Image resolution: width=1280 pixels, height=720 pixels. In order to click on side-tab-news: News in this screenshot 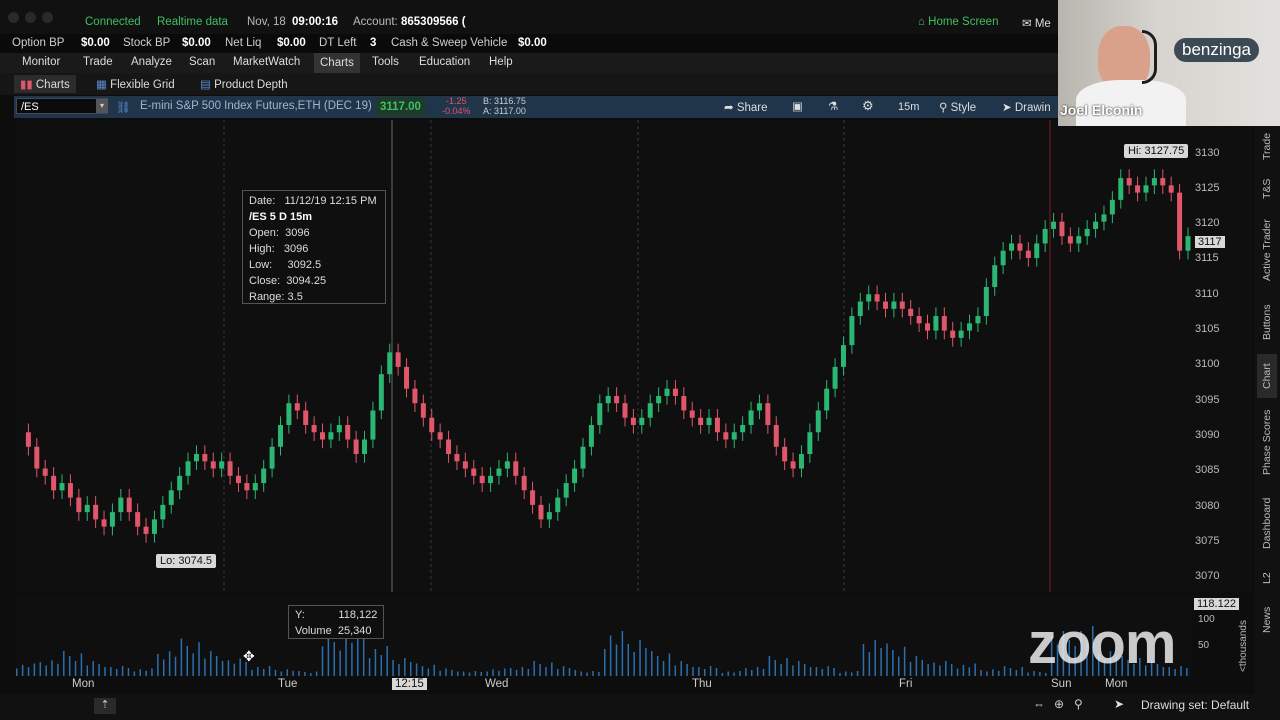, I will do `click(1267, 620)`.